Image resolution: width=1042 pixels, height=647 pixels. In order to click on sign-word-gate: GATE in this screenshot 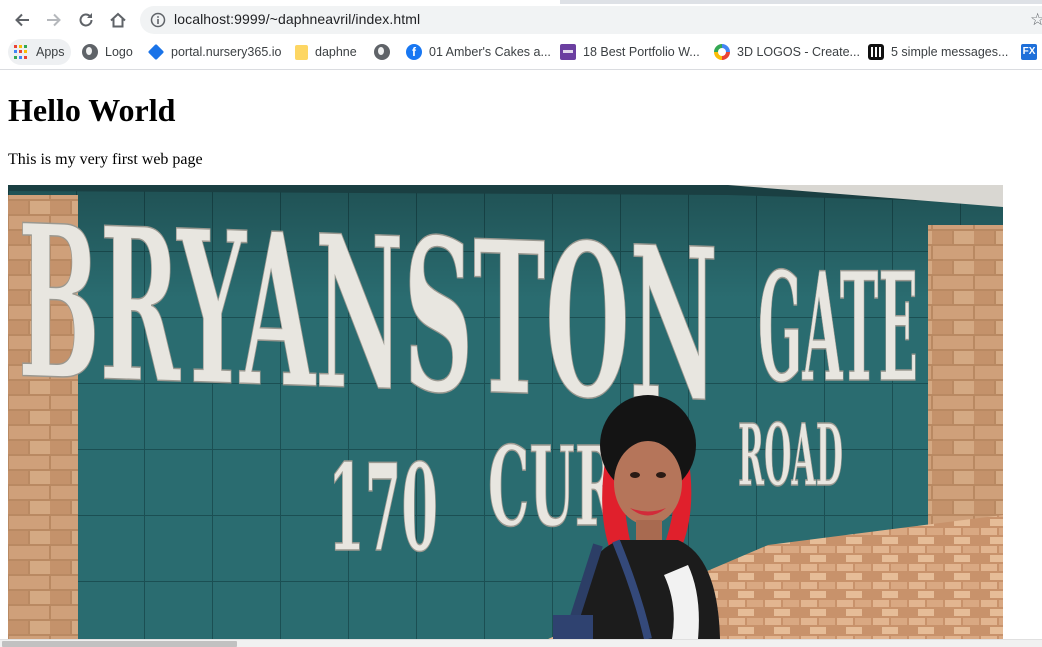, I will do `click(838, 328)`.